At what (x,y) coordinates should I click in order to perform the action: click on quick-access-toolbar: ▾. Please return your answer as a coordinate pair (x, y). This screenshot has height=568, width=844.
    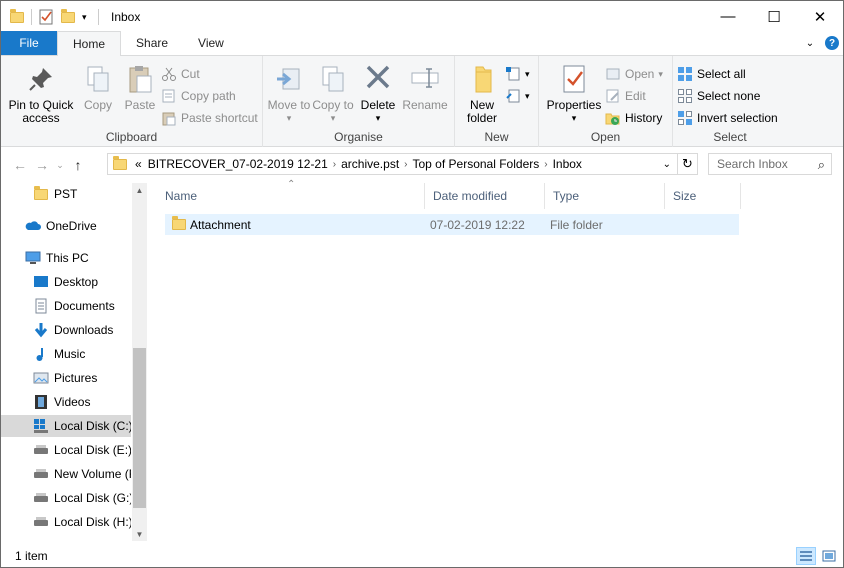
    Looking at the image, I should click on (53, 16).